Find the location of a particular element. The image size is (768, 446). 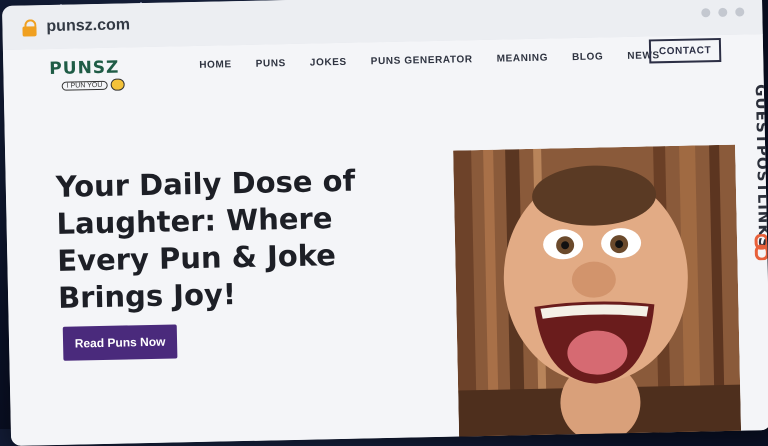

read-puns-button: Read Puns Now is located at coordinates (120, 342).